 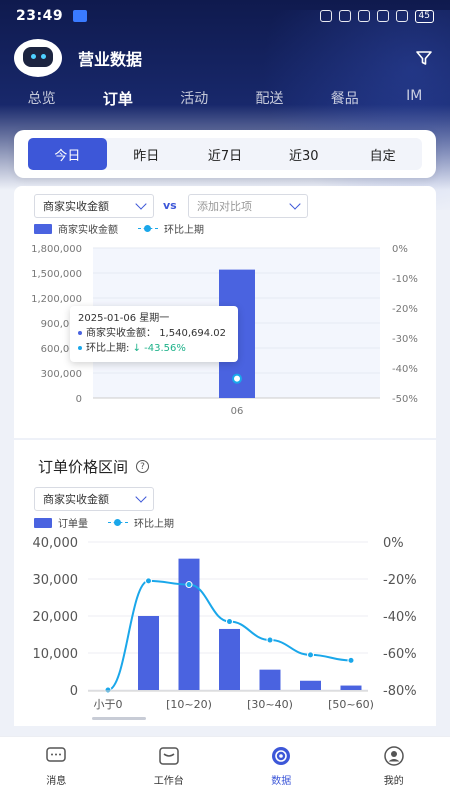 I want to click on nav-item-1: 工作台, so click(x=169, y=772).